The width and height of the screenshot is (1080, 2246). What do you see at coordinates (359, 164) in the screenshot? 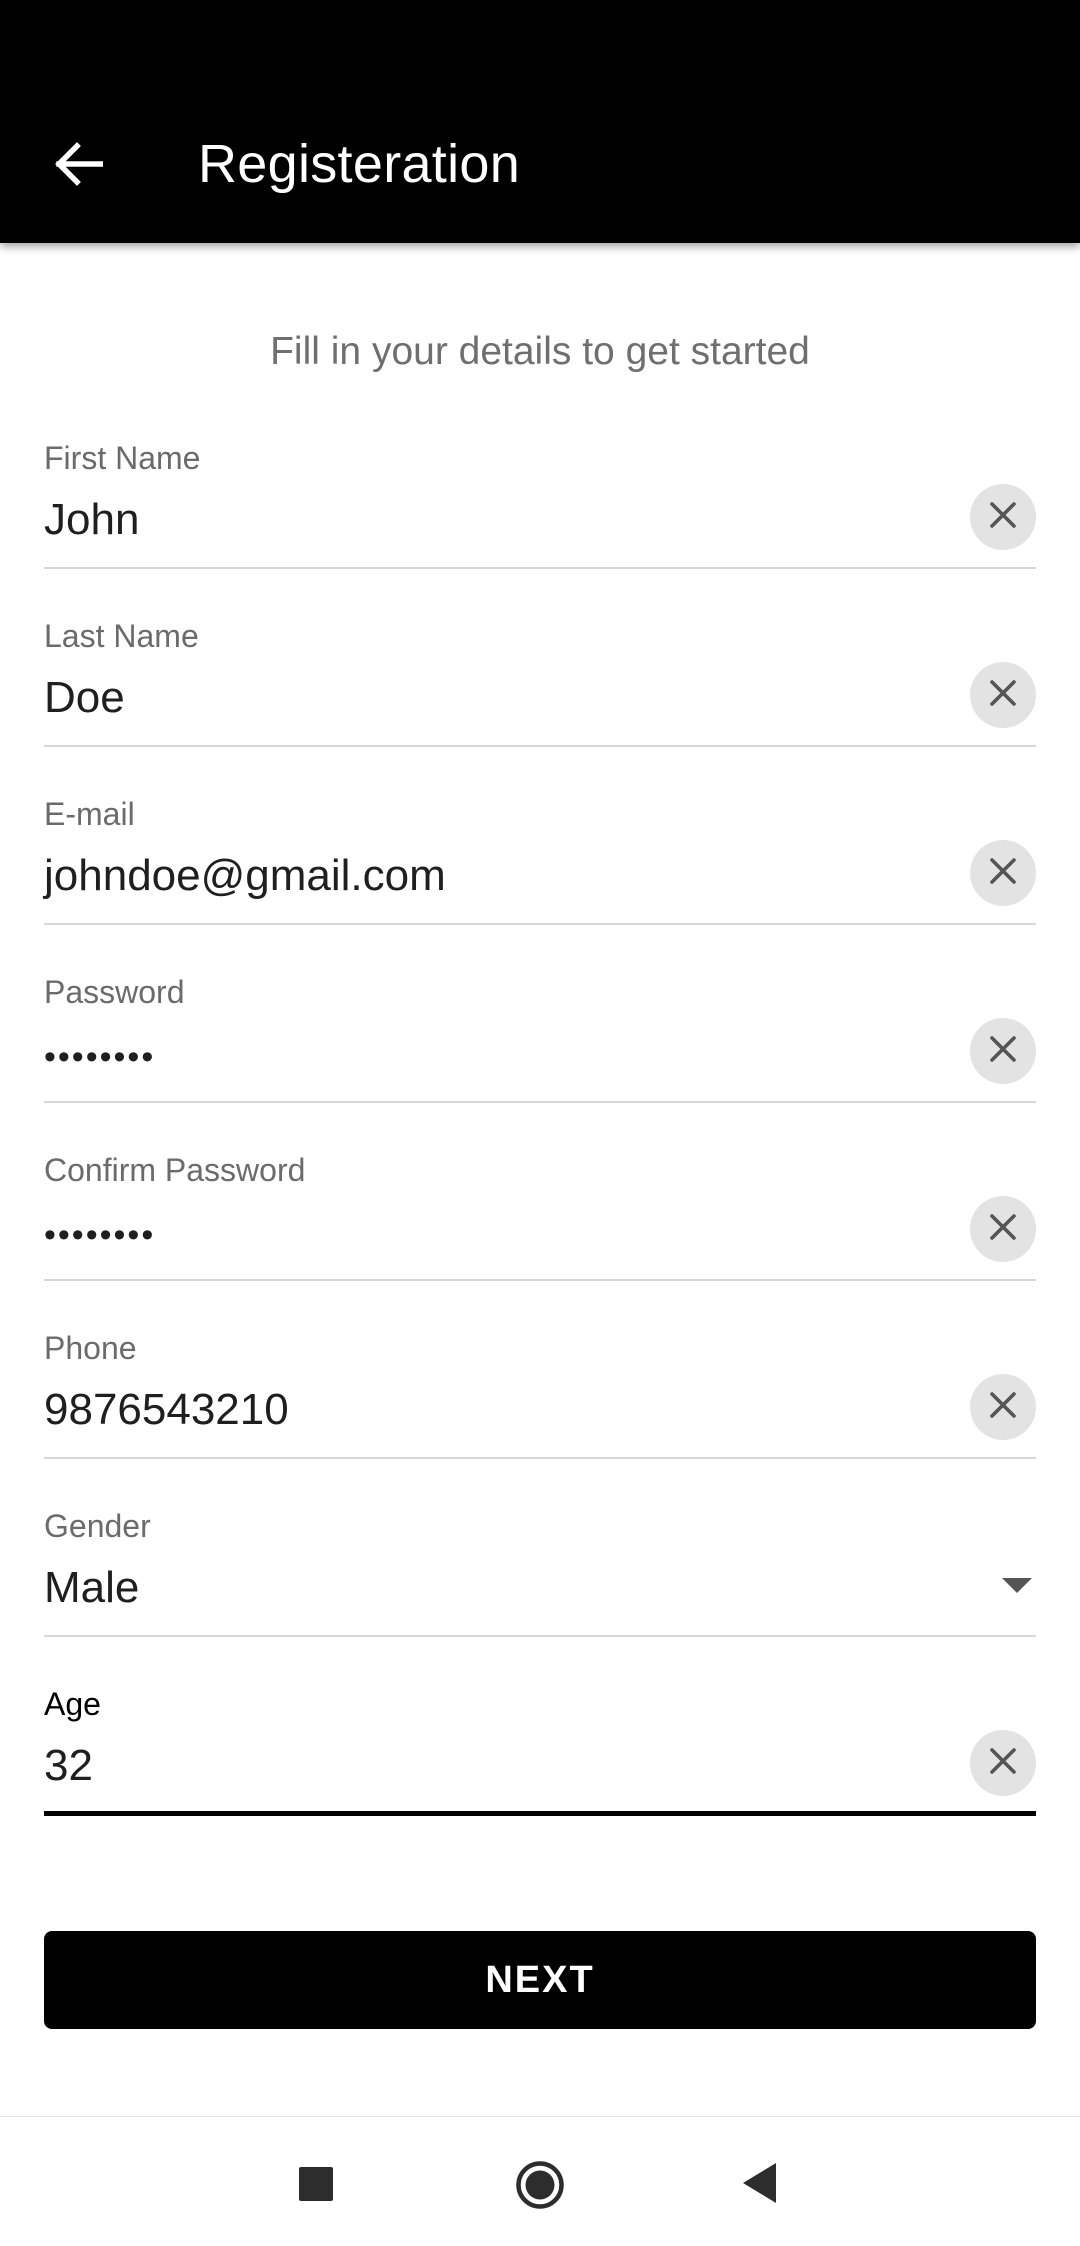
I see `page-title: Registeration` at bounding box center [359, 164].